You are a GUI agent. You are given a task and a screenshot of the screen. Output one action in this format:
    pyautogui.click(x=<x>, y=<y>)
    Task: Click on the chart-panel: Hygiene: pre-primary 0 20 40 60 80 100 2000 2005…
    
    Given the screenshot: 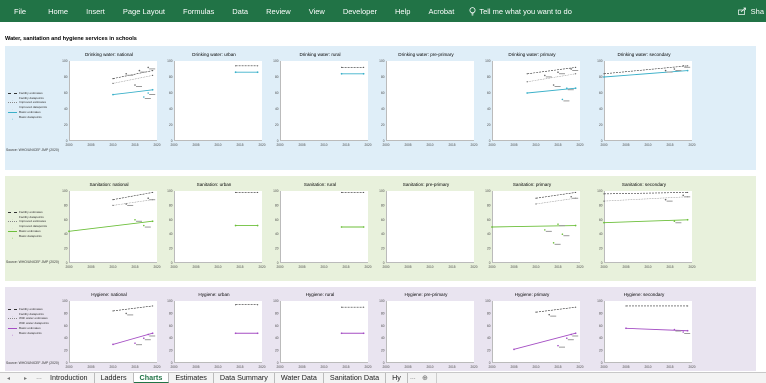 What is the action you would take?
    pyautogui.click(x=426, y=331)
    